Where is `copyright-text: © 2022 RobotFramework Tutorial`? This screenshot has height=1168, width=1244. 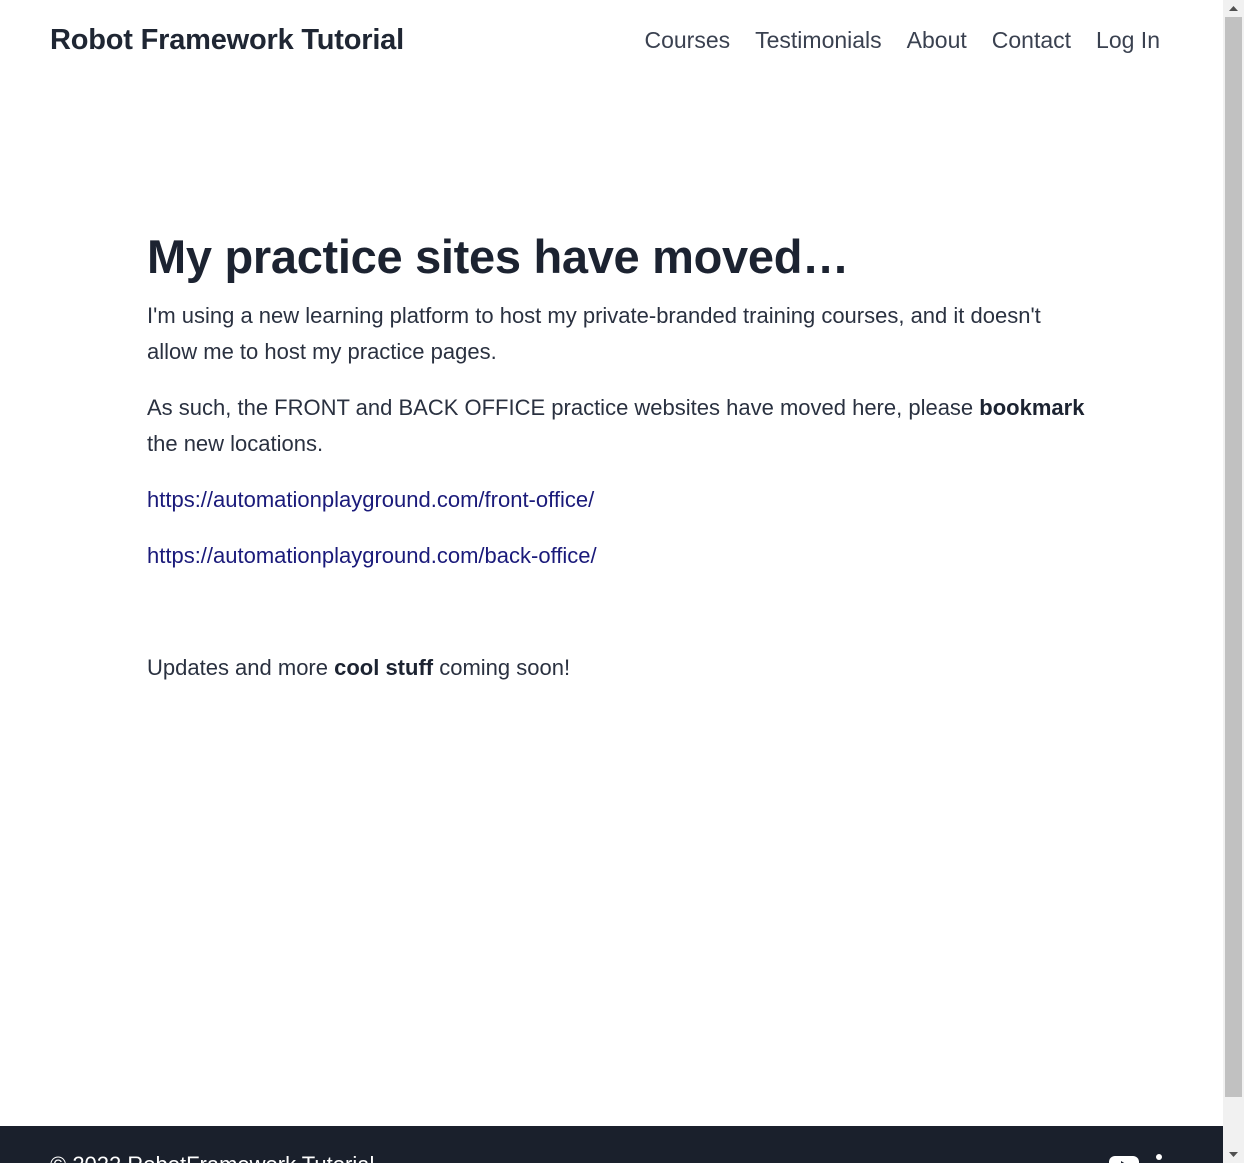
copyright-text: © 2022 RobotFramework Tutorial is located at coordinates (212, 1157).